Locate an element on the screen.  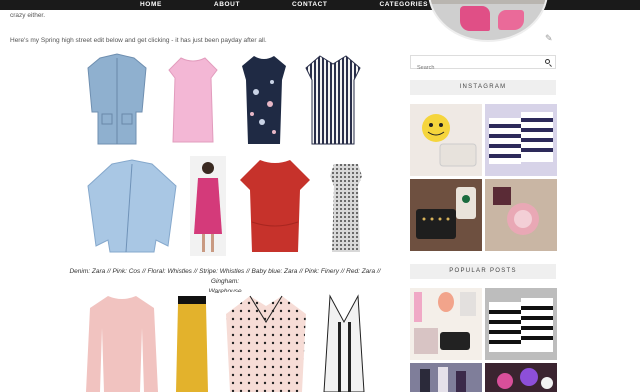
product-image-baby-blue-jacket is located at coordinates (132, 206).